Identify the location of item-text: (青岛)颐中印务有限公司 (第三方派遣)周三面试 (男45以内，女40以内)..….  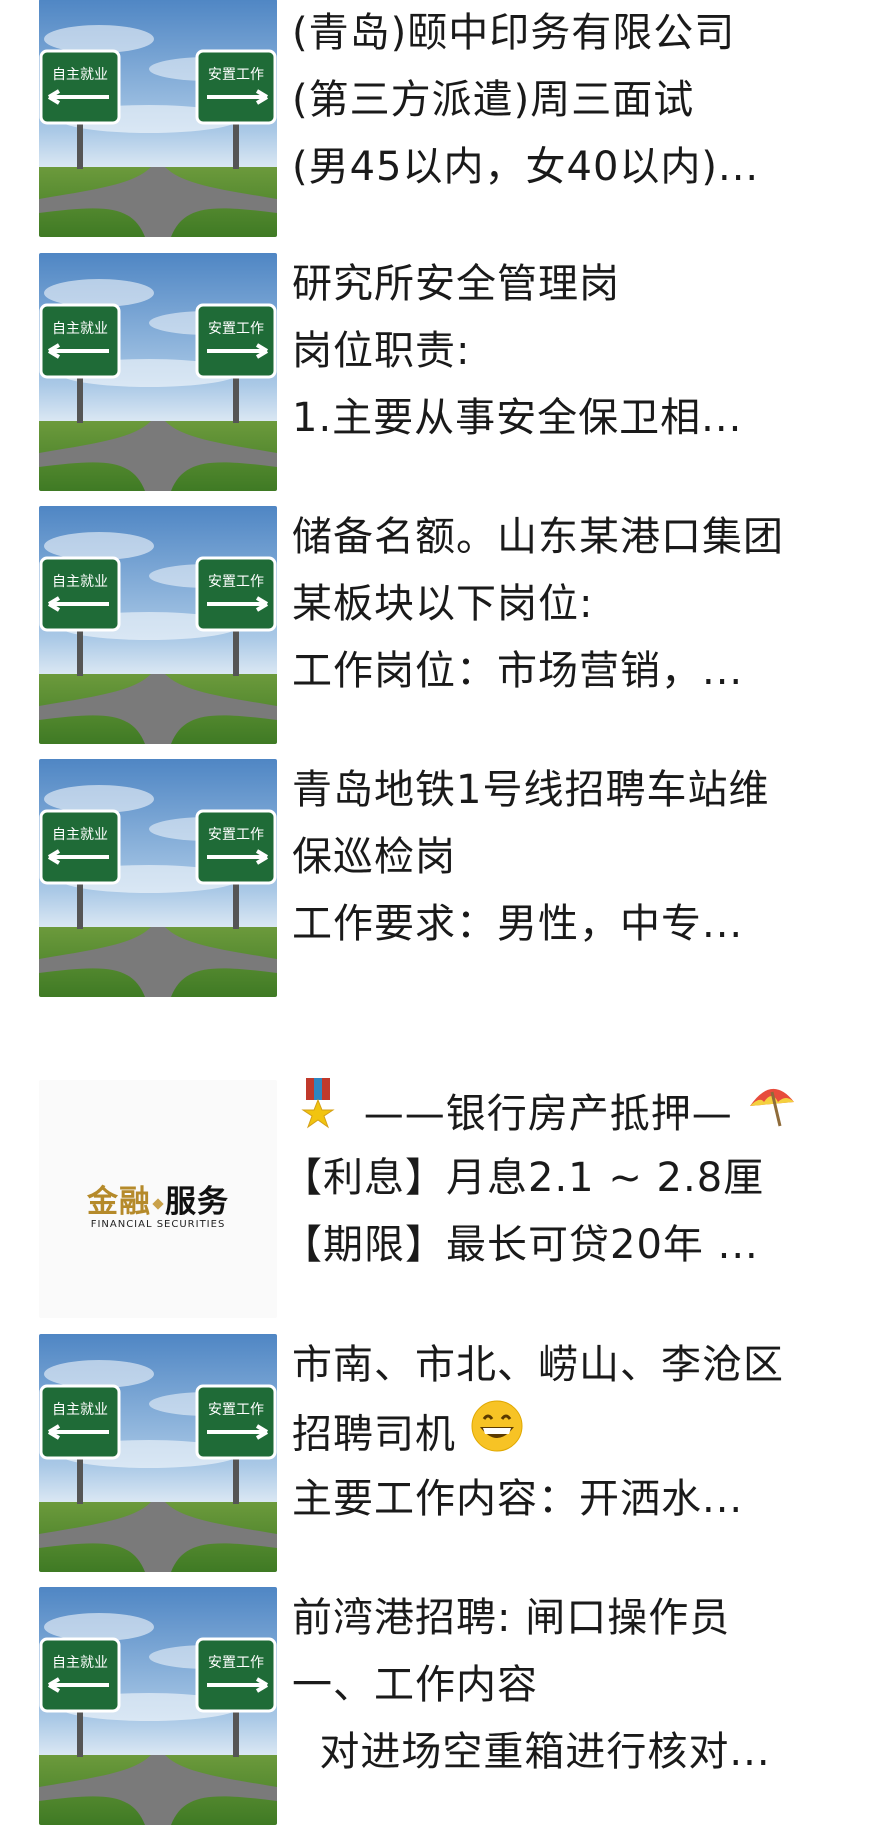
(577, 100).